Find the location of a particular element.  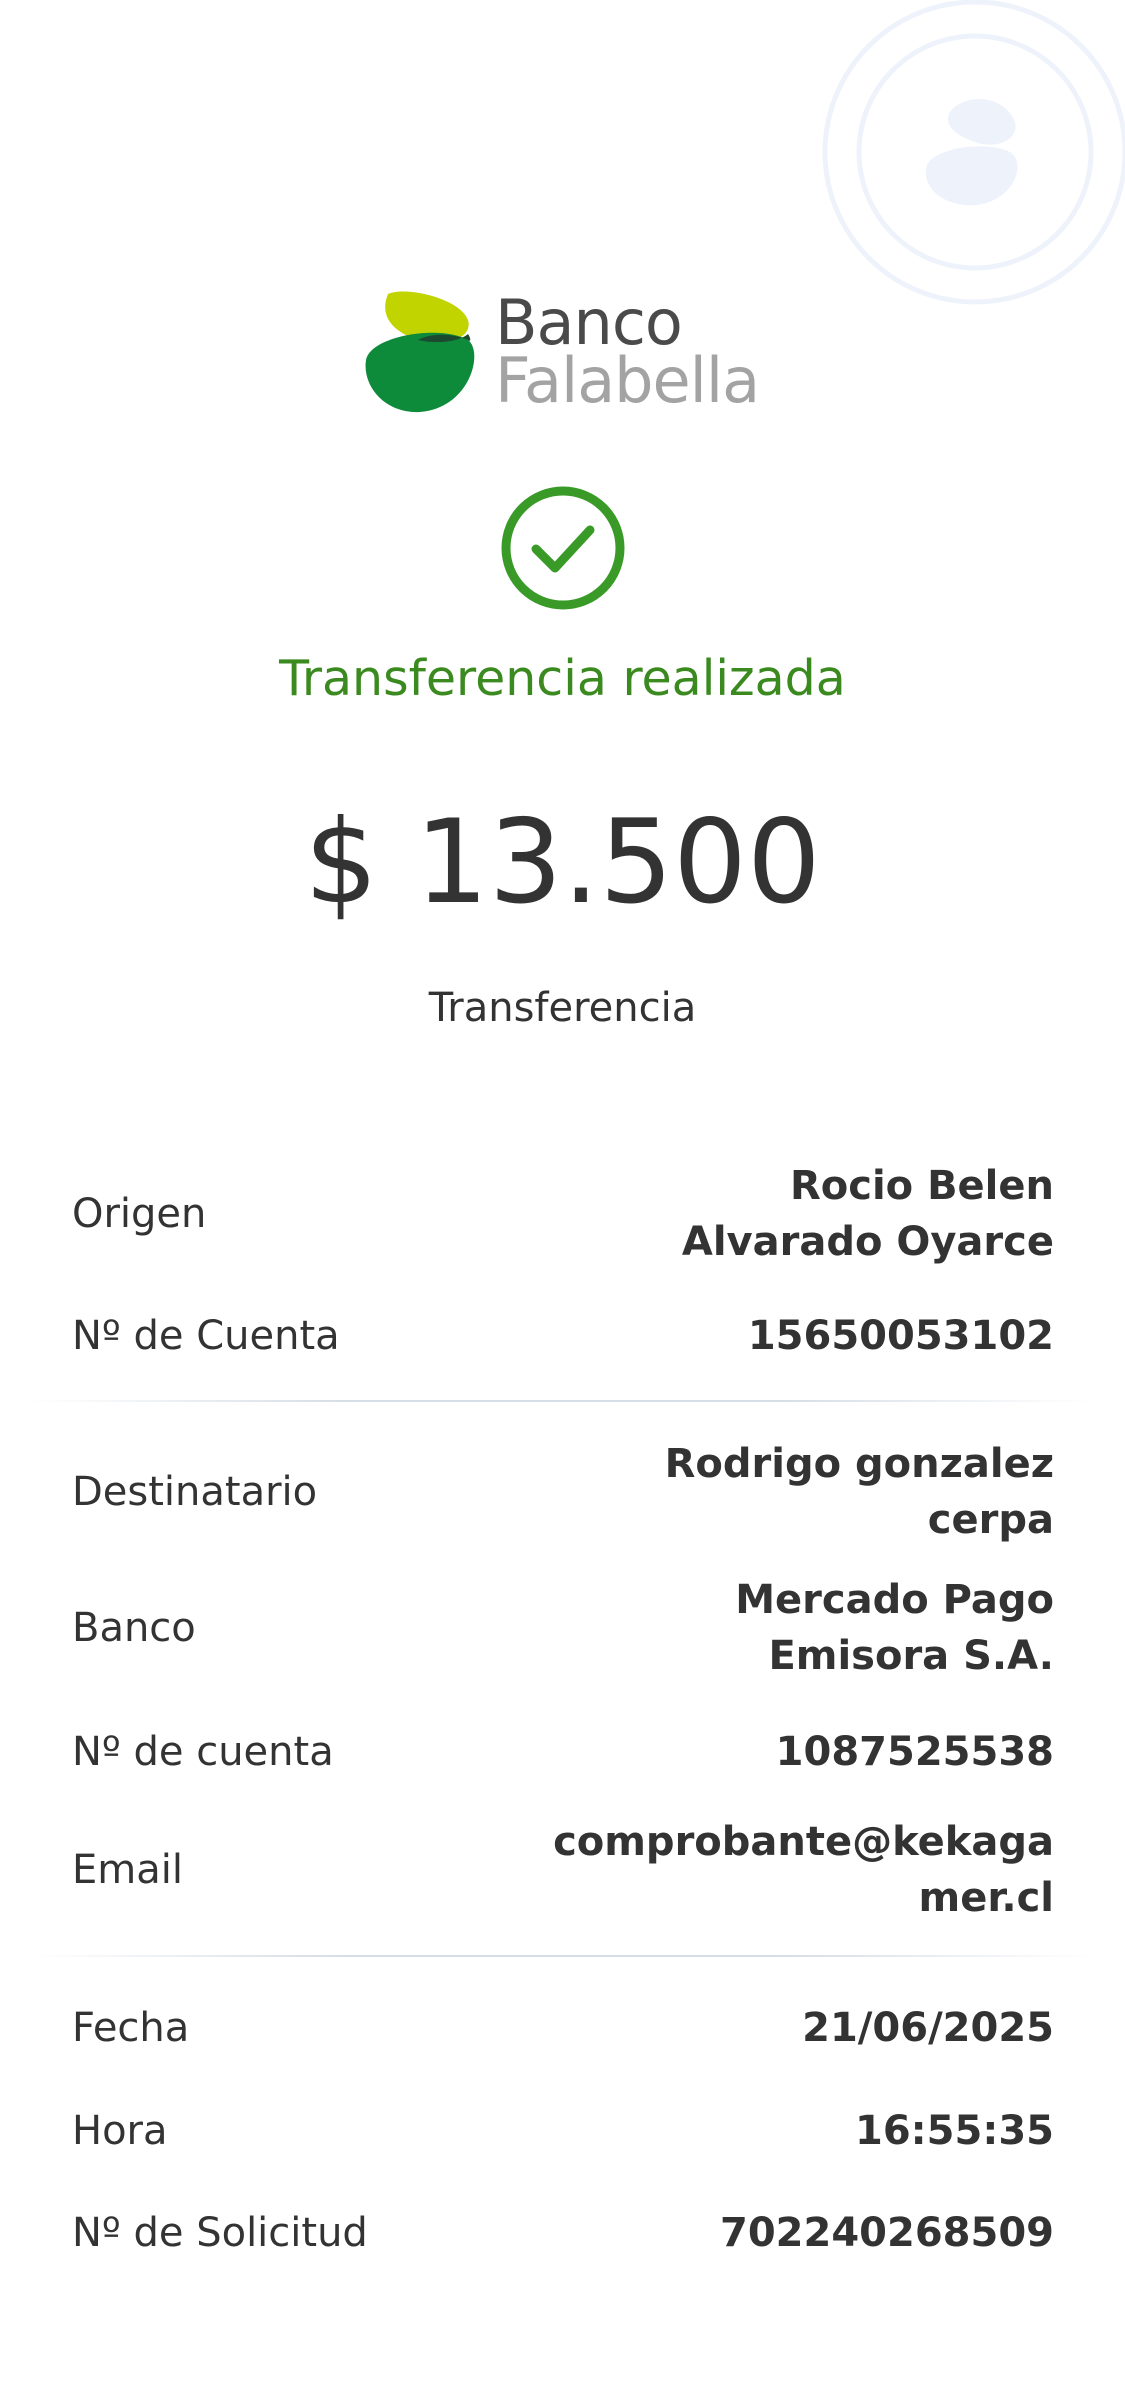

detail-label: Nº de Cuenta is located at coordinates (206, 1336).